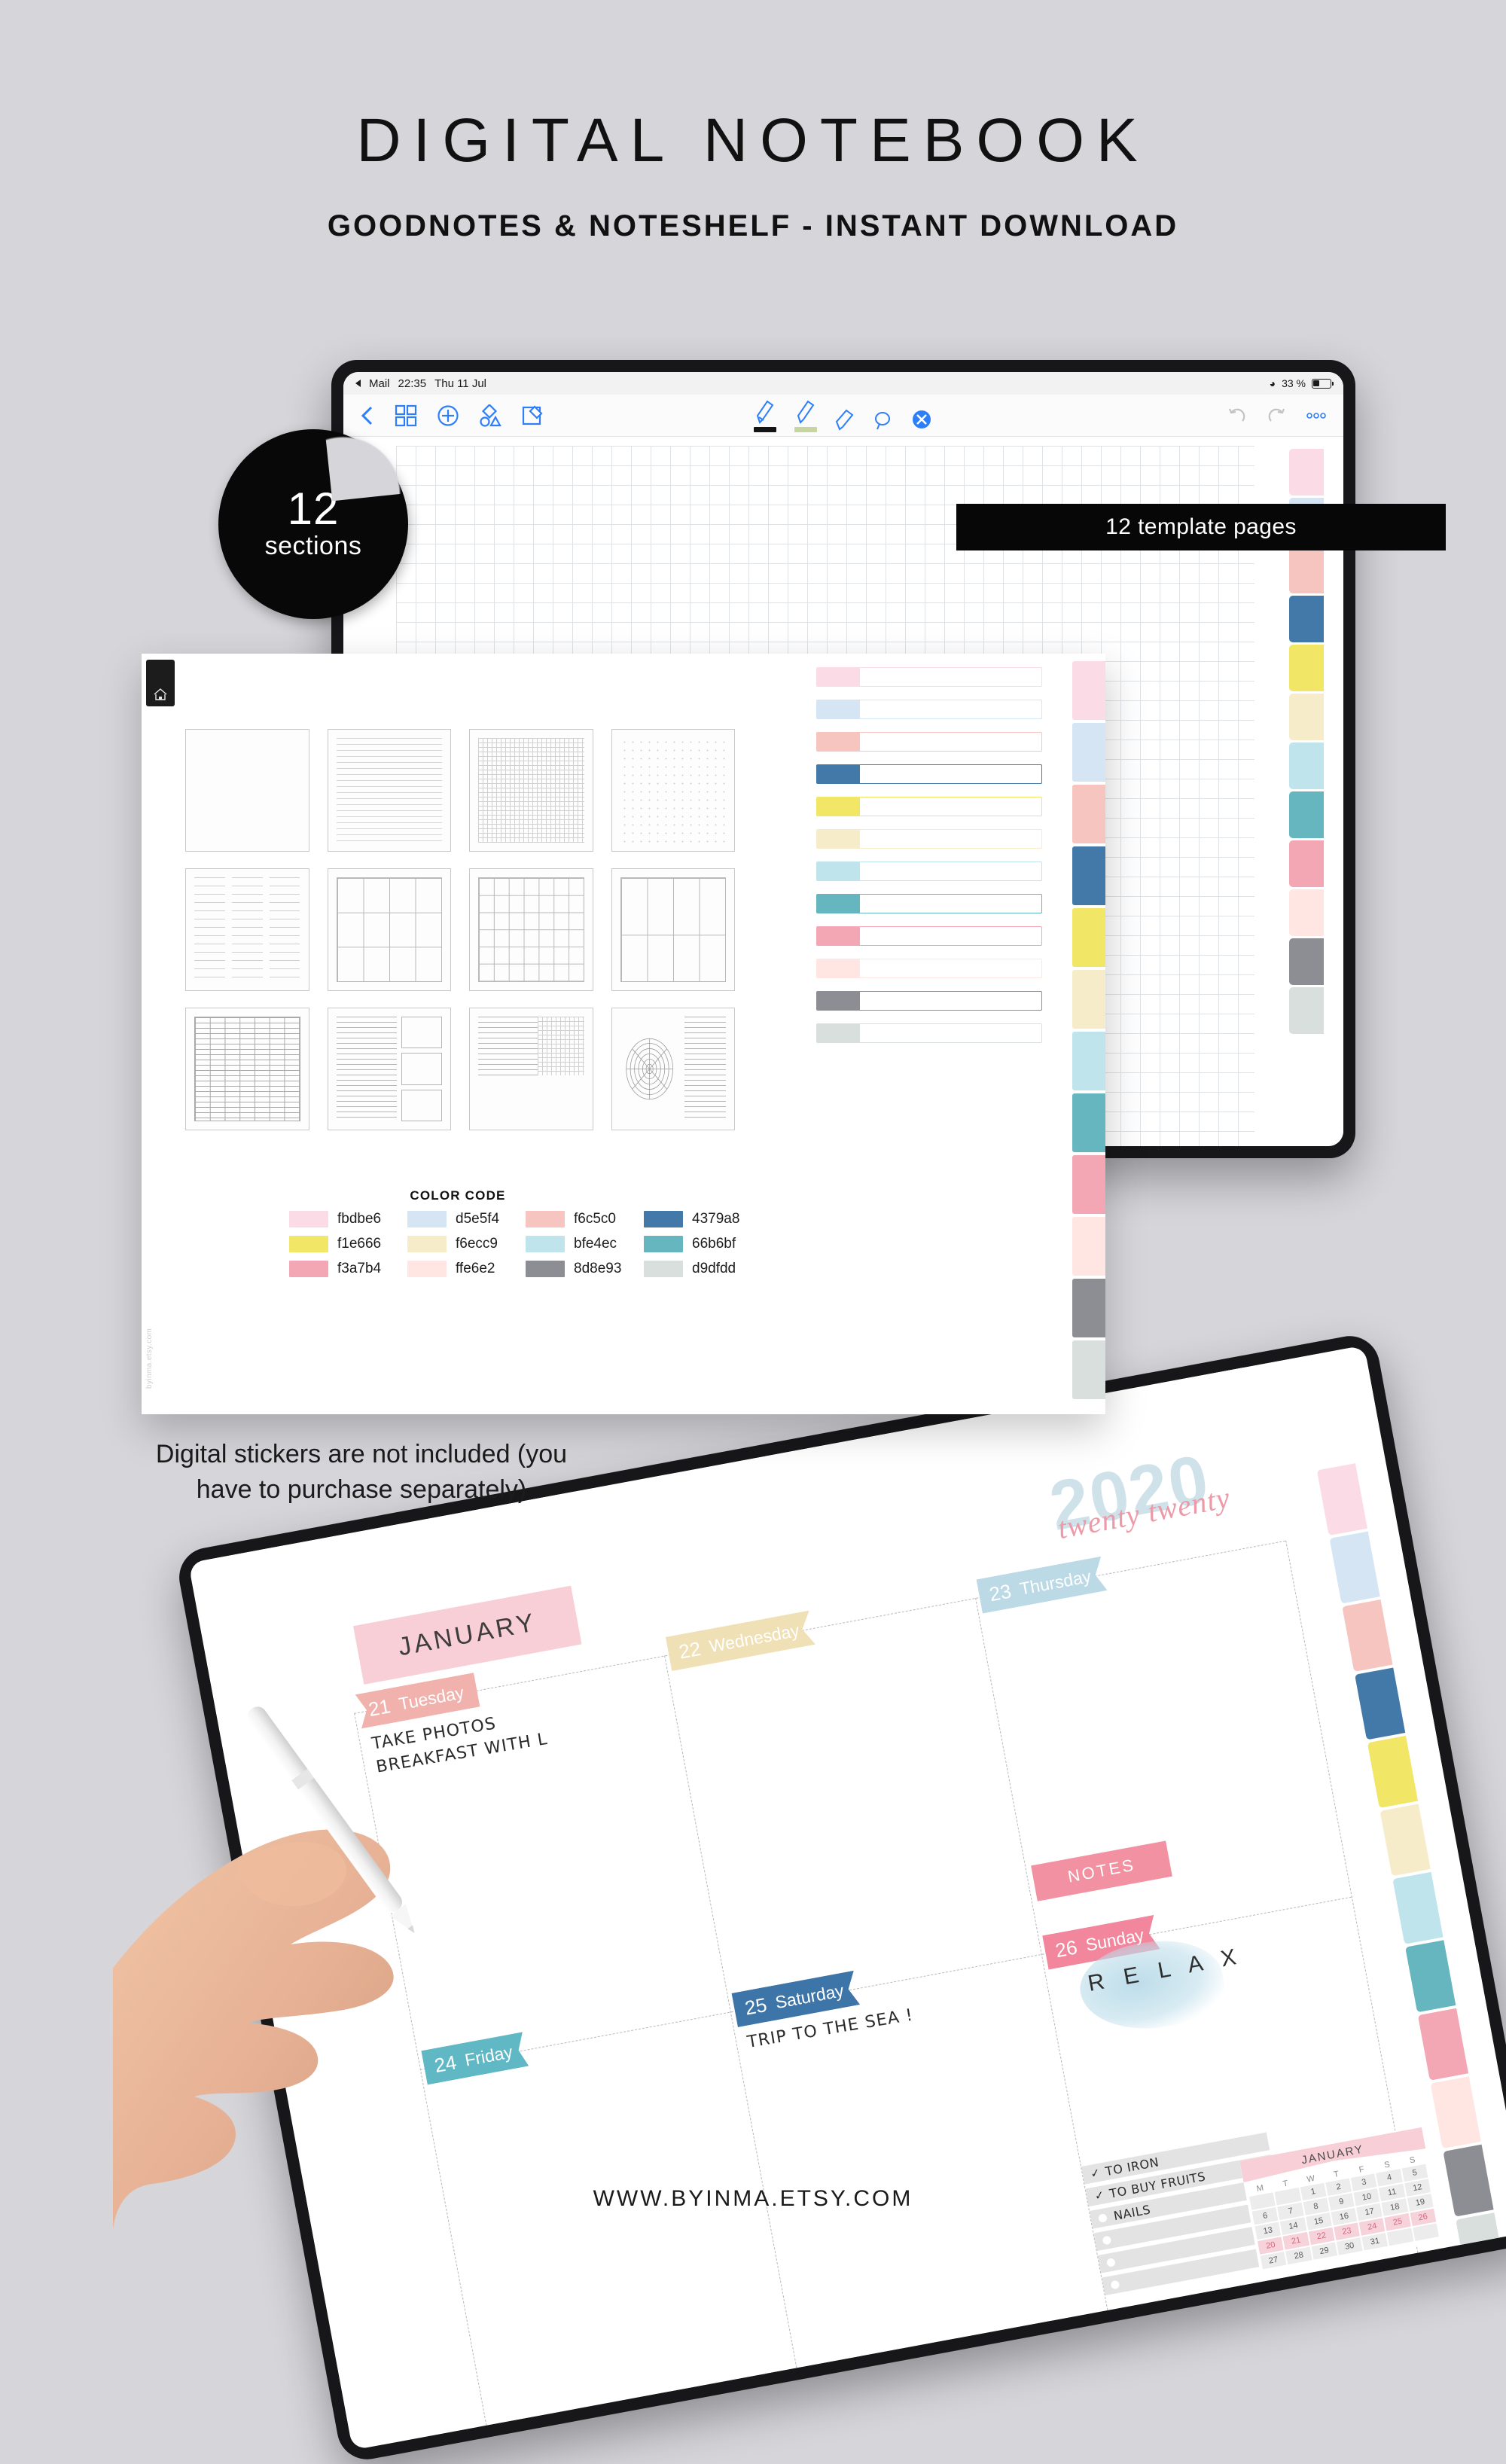  What do you see at coordinates (1096, 2173) in the screenshot?
I see `checkmark-icon: ✓` at bounding box center [1096, 2173].